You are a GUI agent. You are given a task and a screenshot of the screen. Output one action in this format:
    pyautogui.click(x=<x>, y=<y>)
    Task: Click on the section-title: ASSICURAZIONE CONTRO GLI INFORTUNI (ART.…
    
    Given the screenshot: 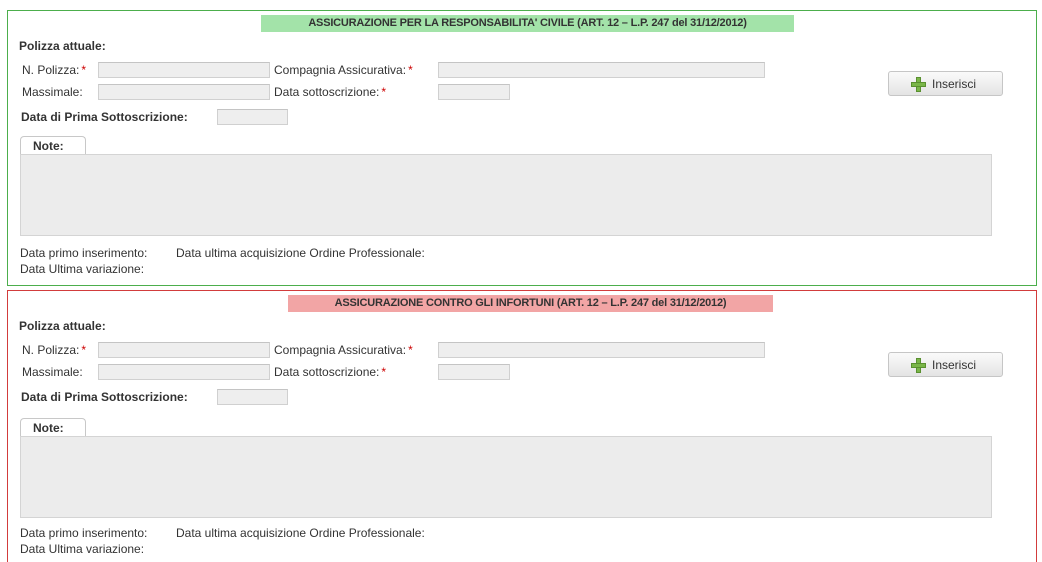 What is the action you would take?
    pyautogui.click(x=530, y=303)
    